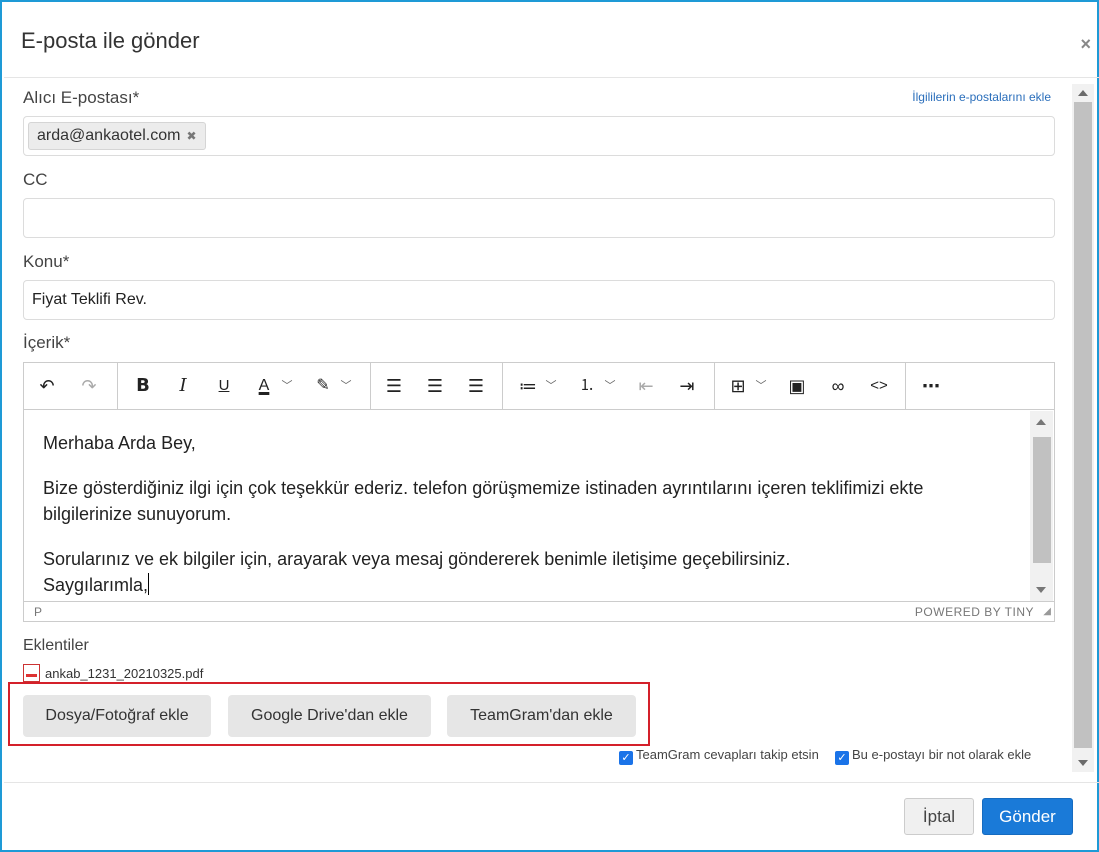 This screenshot has height=852, width=1099. What do you see at coordinates (47, 386) in the screenshot?
I see `undo-icon: ↶` at bounding box center [47, 386].